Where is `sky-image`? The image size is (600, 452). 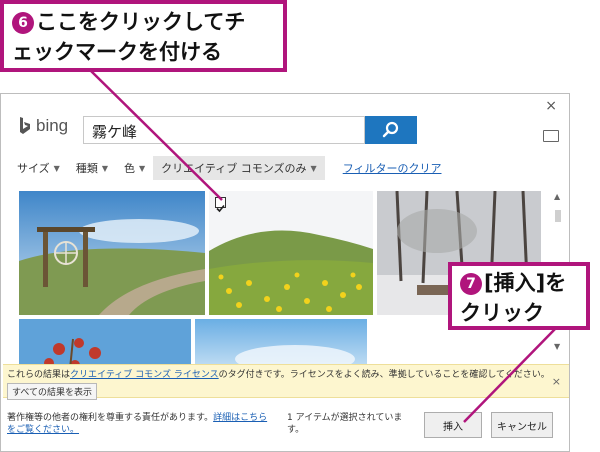 sky-image is located at coordinates (281, 343).